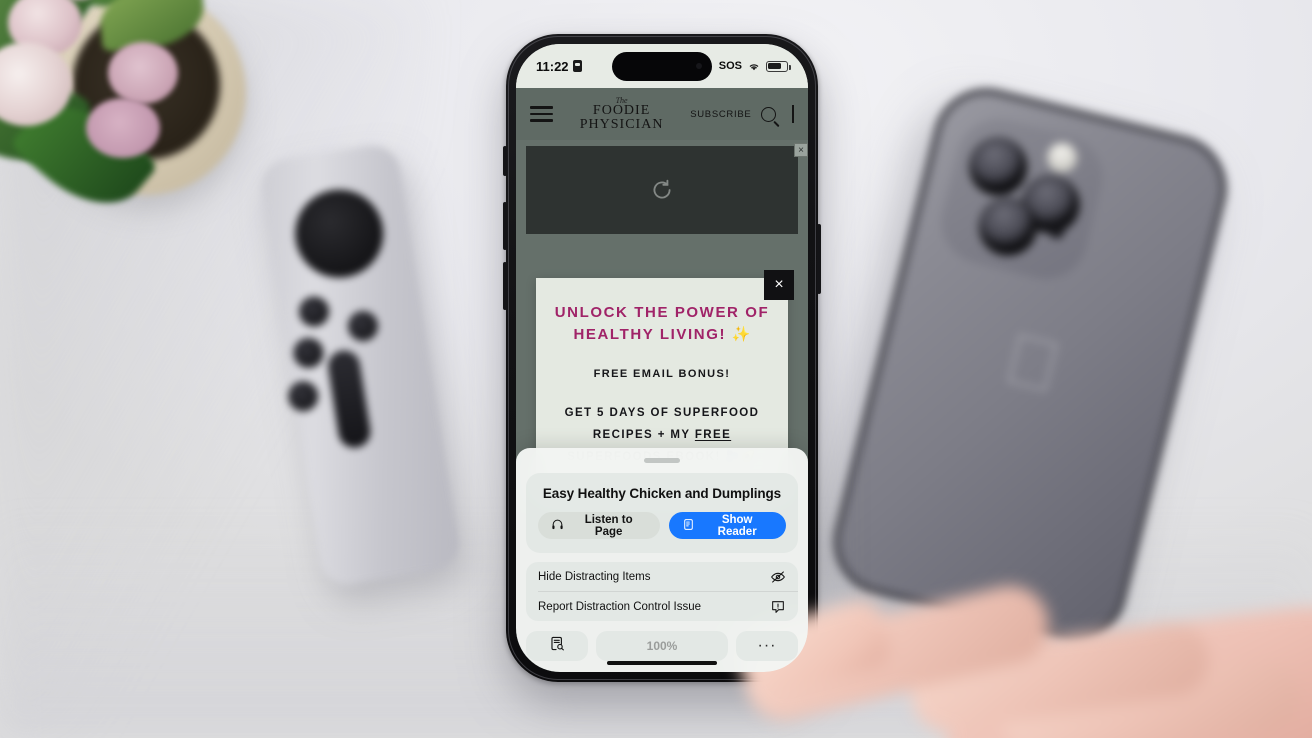 The height and width of the screenshot is (738, 1312). I want to click on menu-item-label: Report Distraction Control Issue, so click(619, 606).